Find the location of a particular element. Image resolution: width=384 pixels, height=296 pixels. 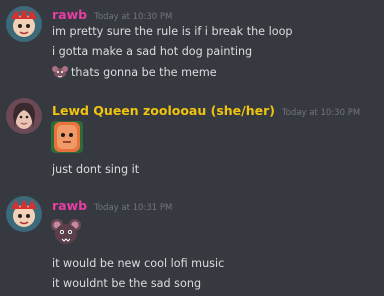

author-name: Lewd Queen zoolooau (she/her) is located at coordinates (163, 110).